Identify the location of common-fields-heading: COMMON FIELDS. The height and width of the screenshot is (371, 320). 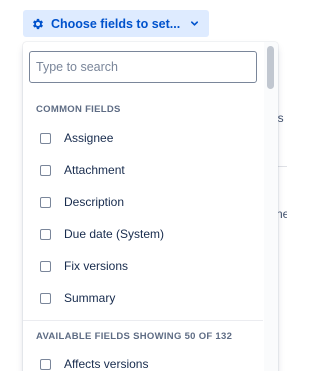
(78, 109).